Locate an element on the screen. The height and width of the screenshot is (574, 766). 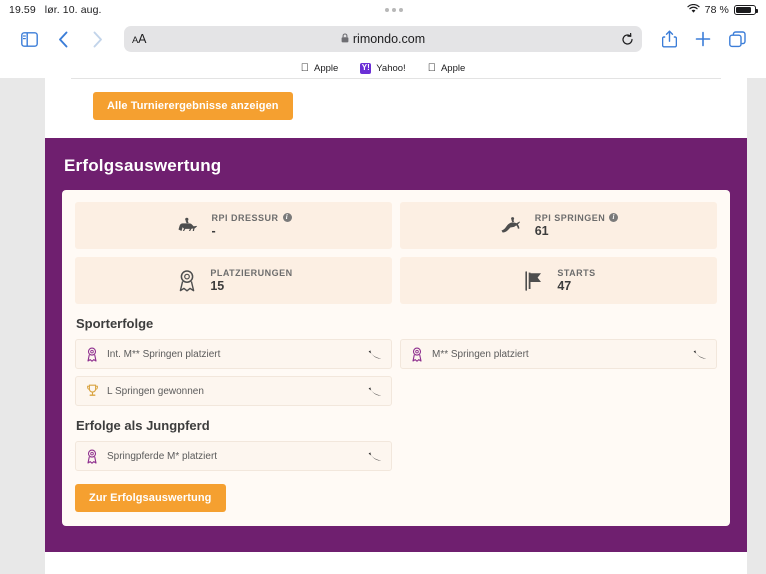
stat-value: 47 is located at coordinates (564, 285).